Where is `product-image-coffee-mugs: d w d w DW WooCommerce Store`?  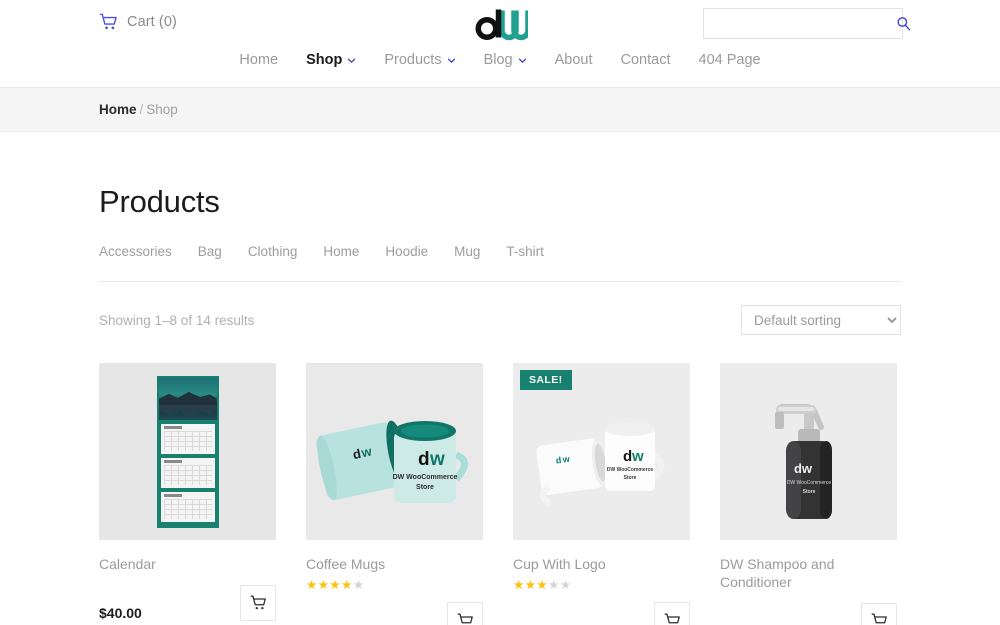 product-image-coffee-mugs: d w d w DW WooCommerce Store is located at coordinates (394, 451).